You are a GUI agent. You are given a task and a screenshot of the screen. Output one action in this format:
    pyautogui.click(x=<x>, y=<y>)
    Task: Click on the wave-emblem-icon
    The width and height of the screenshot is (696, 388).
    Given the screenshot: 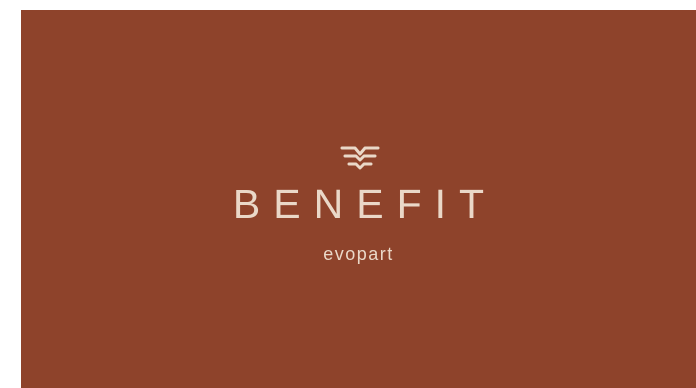 What is the action you would take?
    pyautogui.click(x=360, y=158)
    